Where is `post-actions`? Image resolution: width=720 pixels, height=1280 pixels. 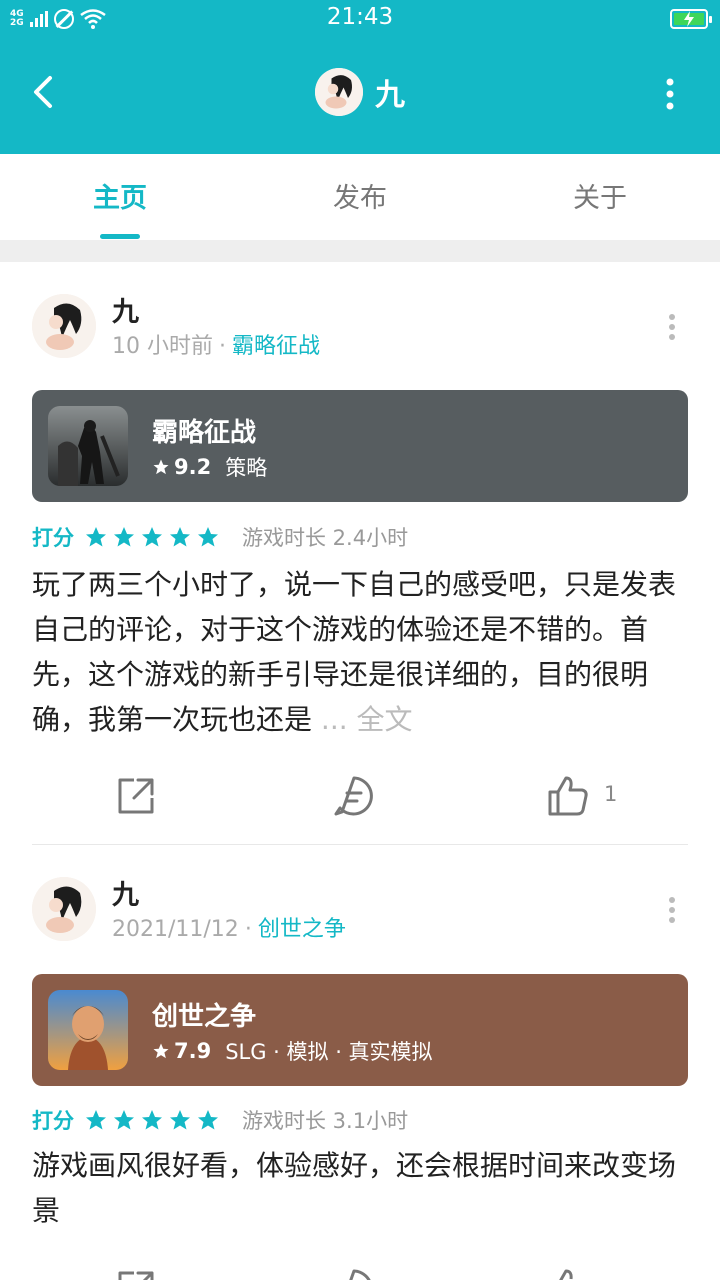 post-actions is located at coordinates (360, 1273).